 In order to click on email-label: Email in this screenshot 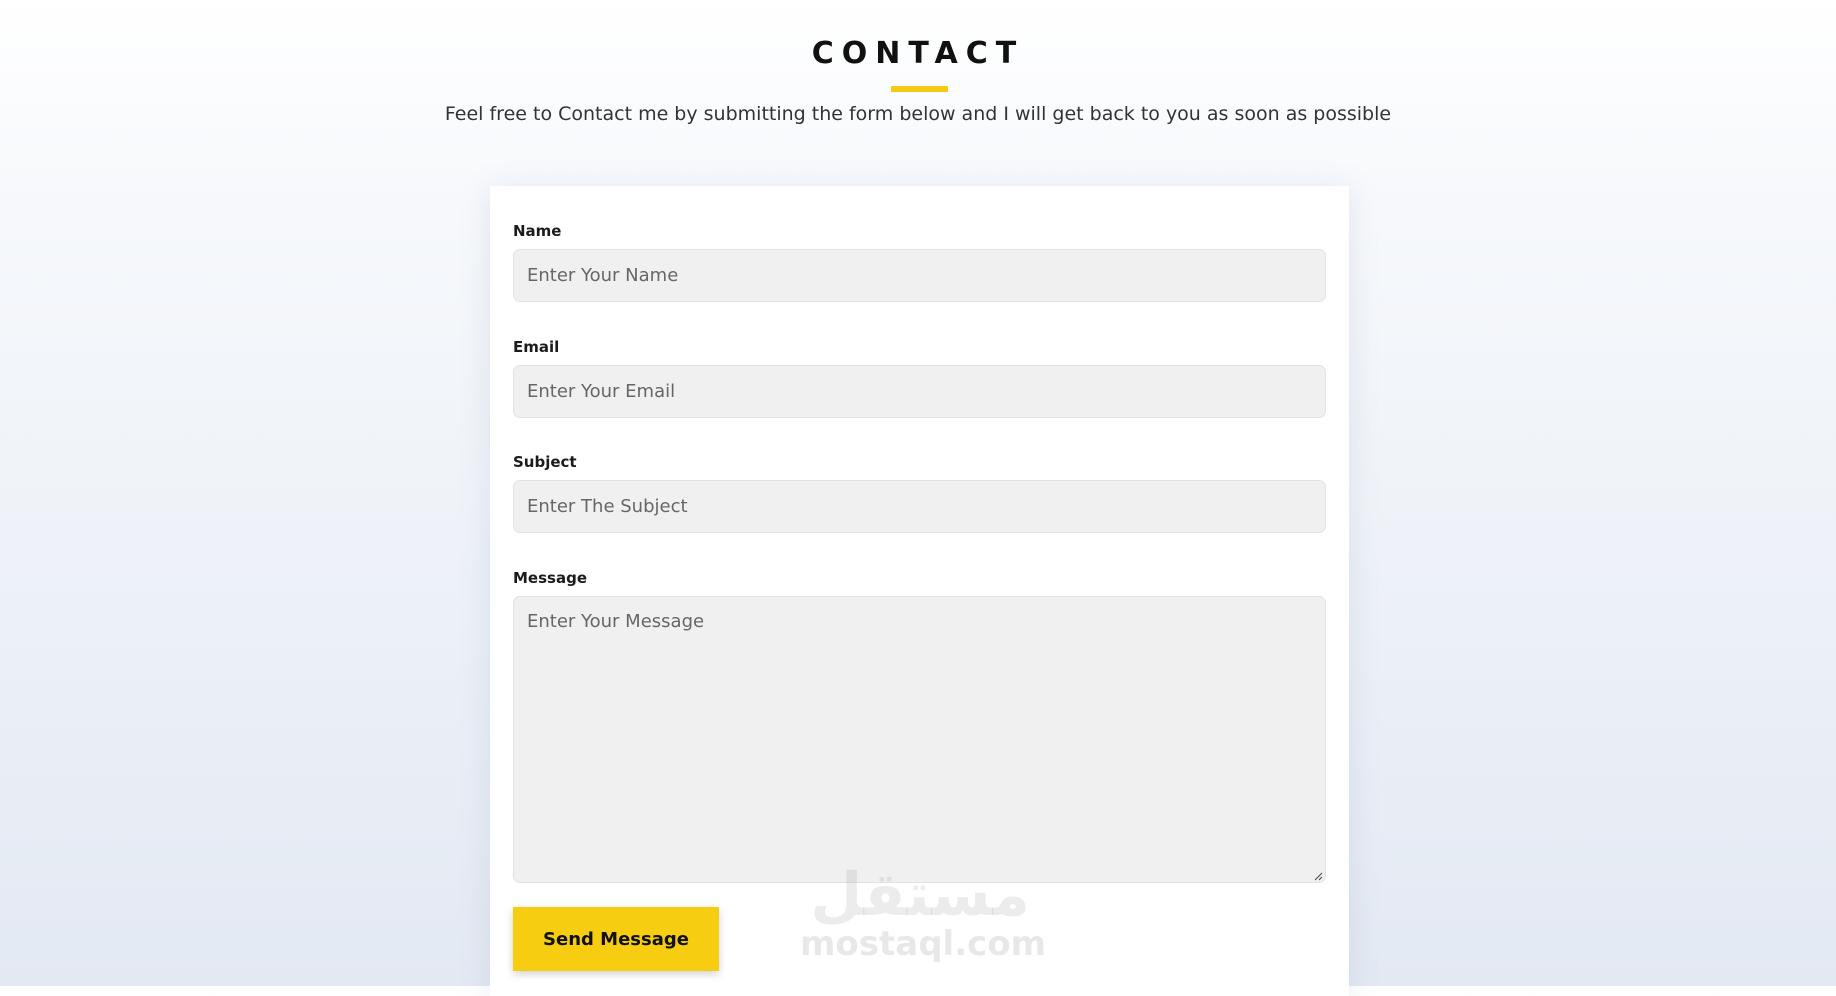, I will do `click(536, 347)`.